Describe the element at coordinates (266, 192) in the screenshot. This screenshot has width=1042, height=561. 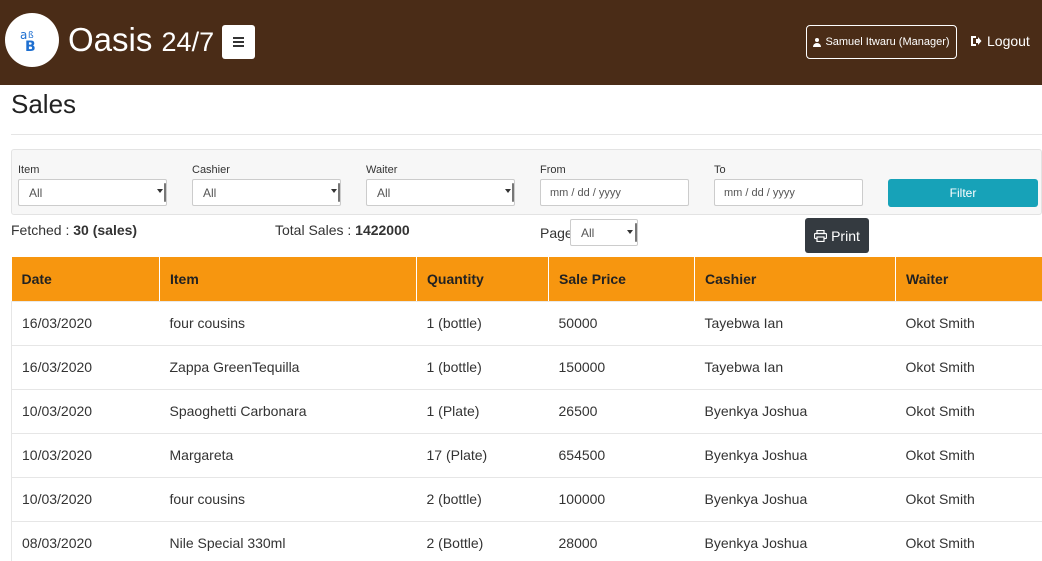
I see `cashier-filter-select: All` at that location.